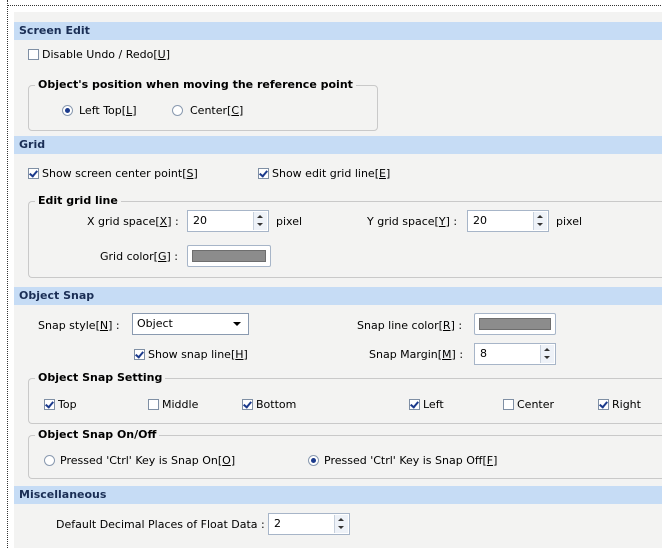  What do you see at coordinates (153, 404) in the screenshot?
I see `snap-middle-checkbox` at bounding box center [153, 404].